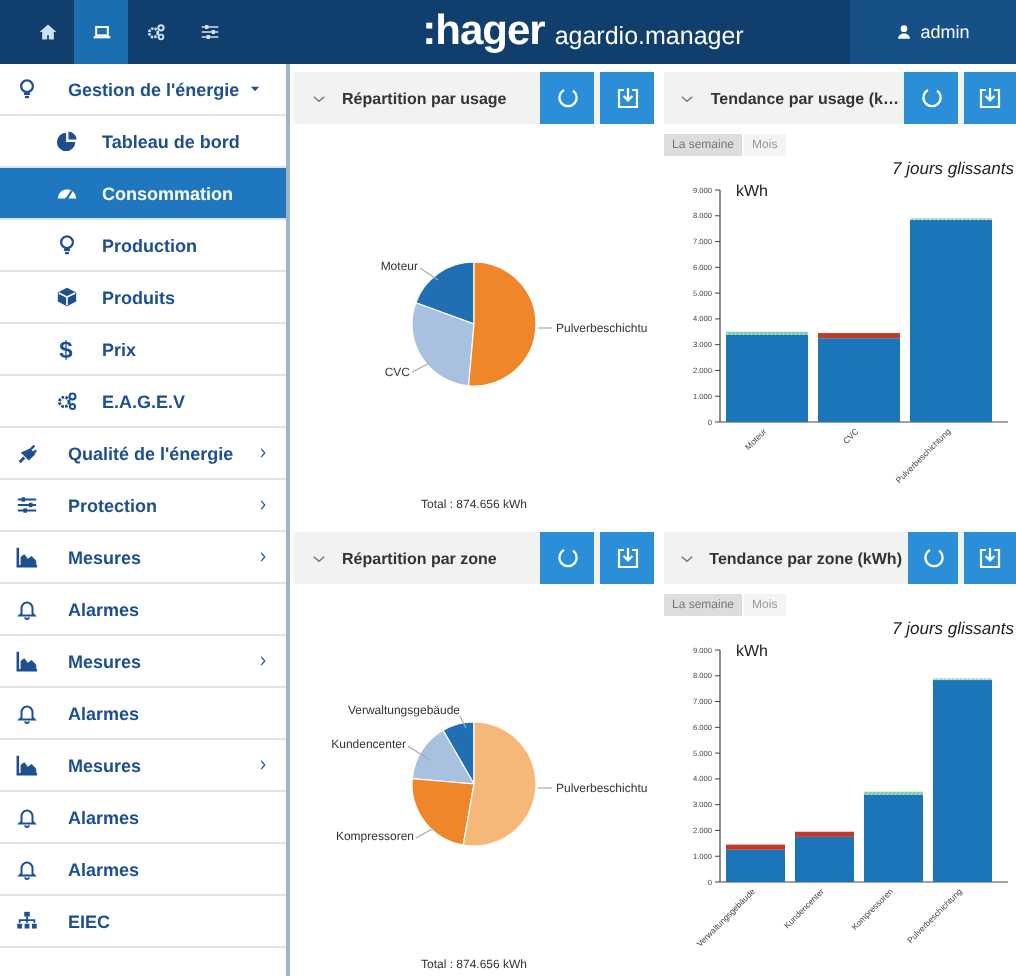  Describe the element at coordinates (933, 32) in the screenshot. I see `user-menu: admin` at that location.